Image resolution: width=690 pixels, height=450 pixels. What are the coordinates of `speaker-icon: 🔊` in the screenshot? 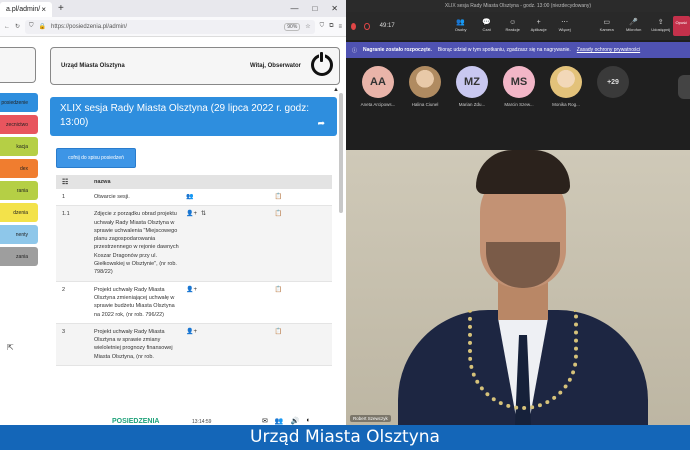 It's located at (295, 421).